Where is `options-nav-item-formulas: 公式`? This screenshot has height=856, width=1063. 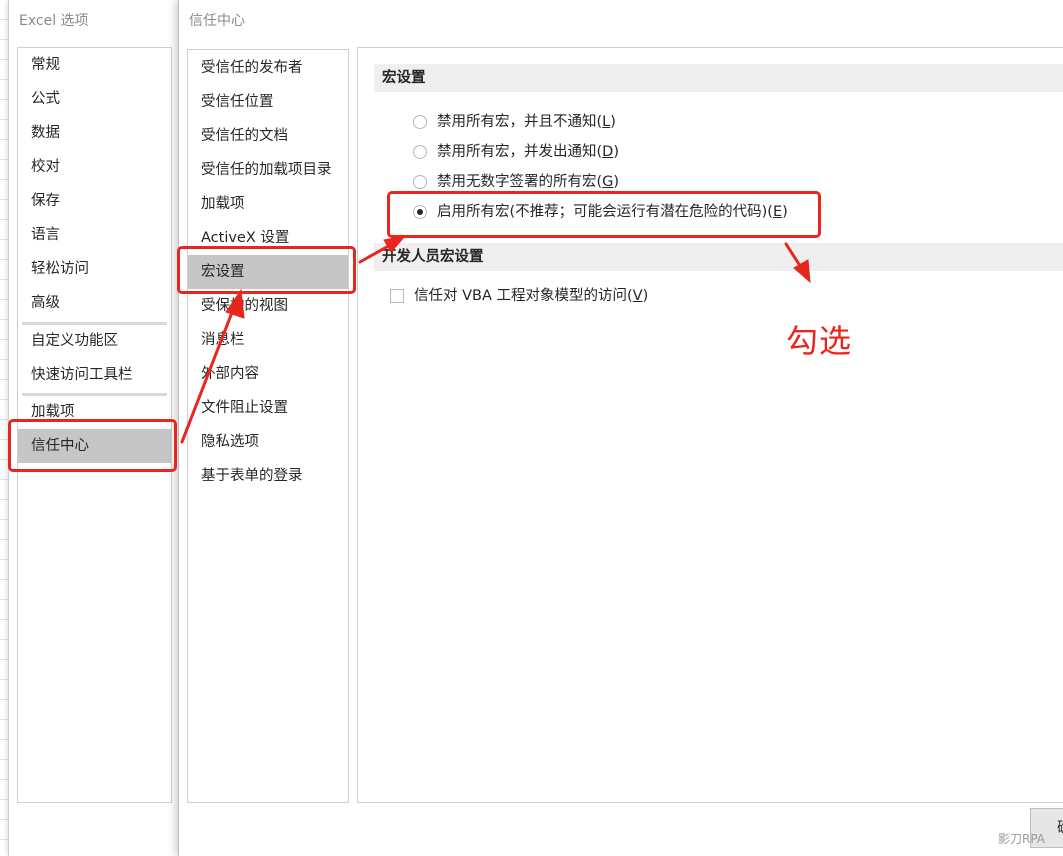
options-nav-item-formulas: 公式 is located at coordinates (94, 99).